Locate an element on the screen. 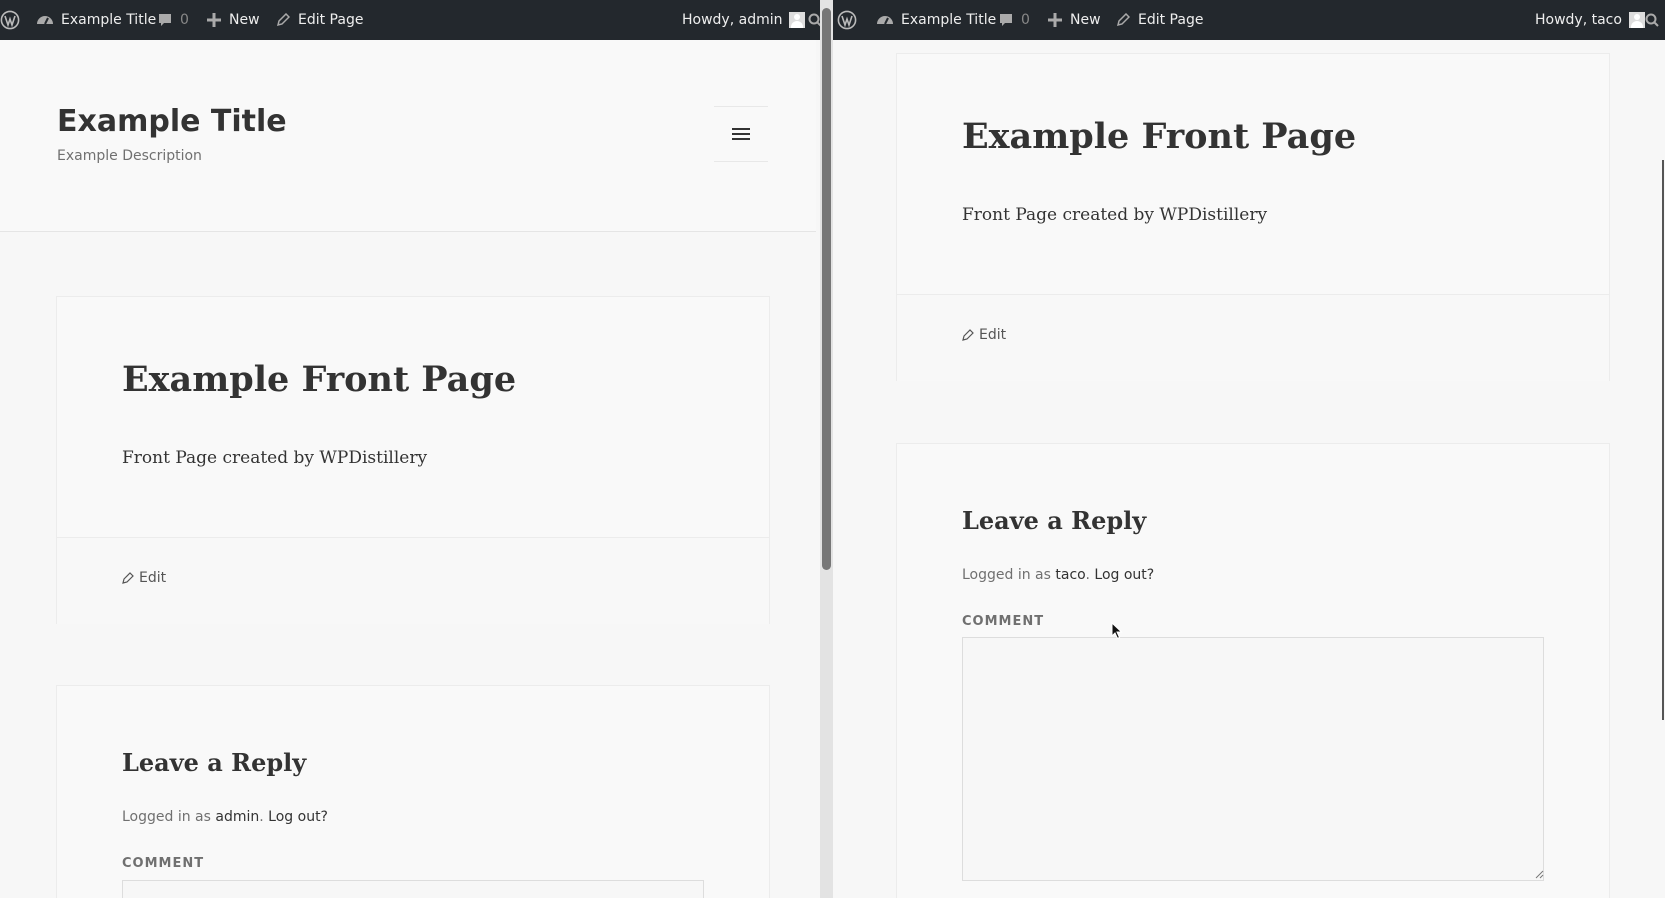 The width and height of the screenshot is (1665, 898). right-scrollbar is located at coordinates (1663, 440).